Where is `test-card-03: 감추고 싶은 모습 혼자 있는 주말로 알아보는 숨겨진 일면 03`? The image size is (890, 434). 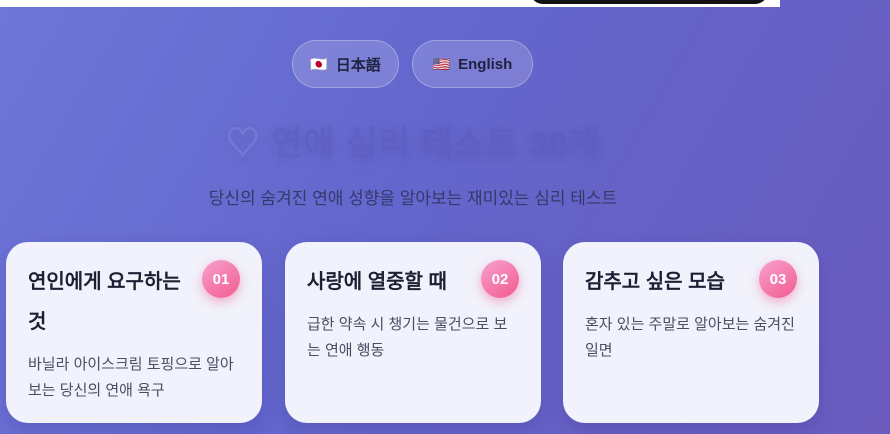
test-card-03: 감추고 싶은 모습 혼자 있는 주말로 알아보는 숨겨진 일면 03 is located at coordinates (691, 332).